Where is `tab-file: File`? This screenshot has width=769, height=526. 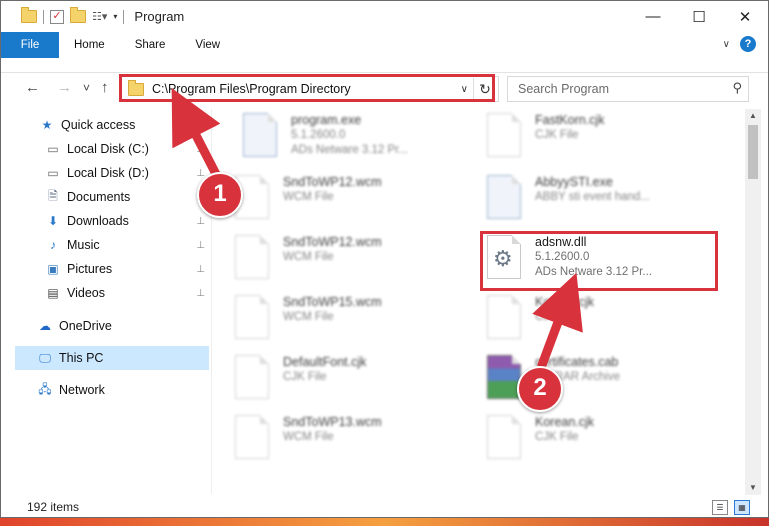 tab-file: File is located at coordinates (30, 45).